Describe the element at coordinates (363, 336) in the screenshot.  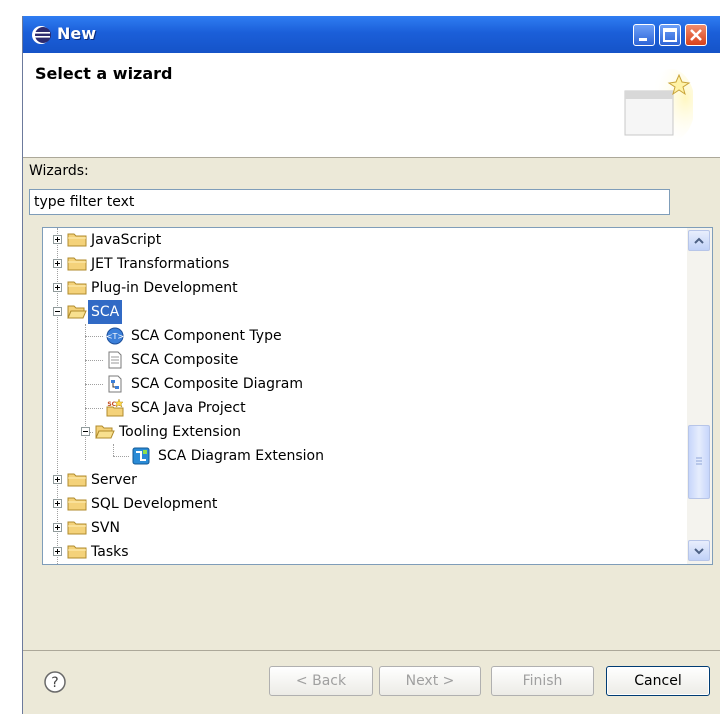
I see `tree-item-sca-component-type: <T> SCA Component Type` at that location.